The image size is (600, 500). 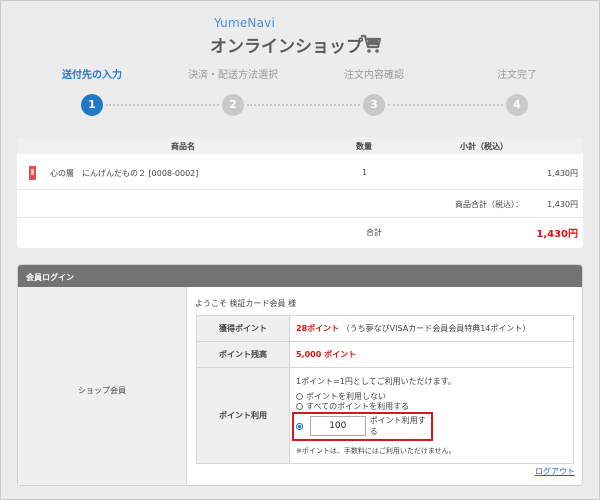 What do you see at coordinates (374, 75) in the screenshot?
I see `step-3-label: 注文内容確認` at bounding box center [374, 75].